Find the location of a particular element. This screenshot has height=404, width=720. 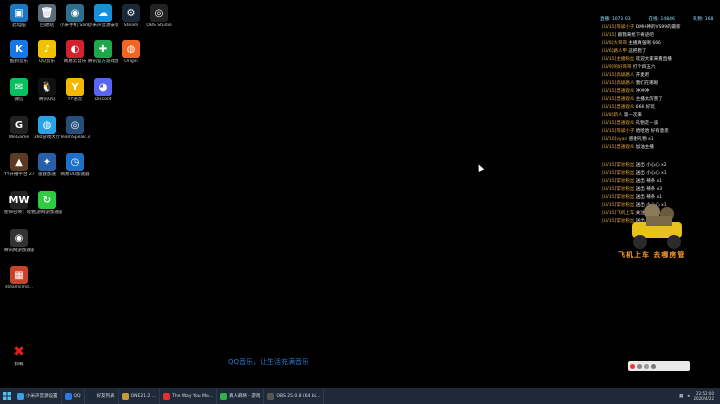

taskbar-item-label: 小米声音源设置 is located at coordinates (42, 396).